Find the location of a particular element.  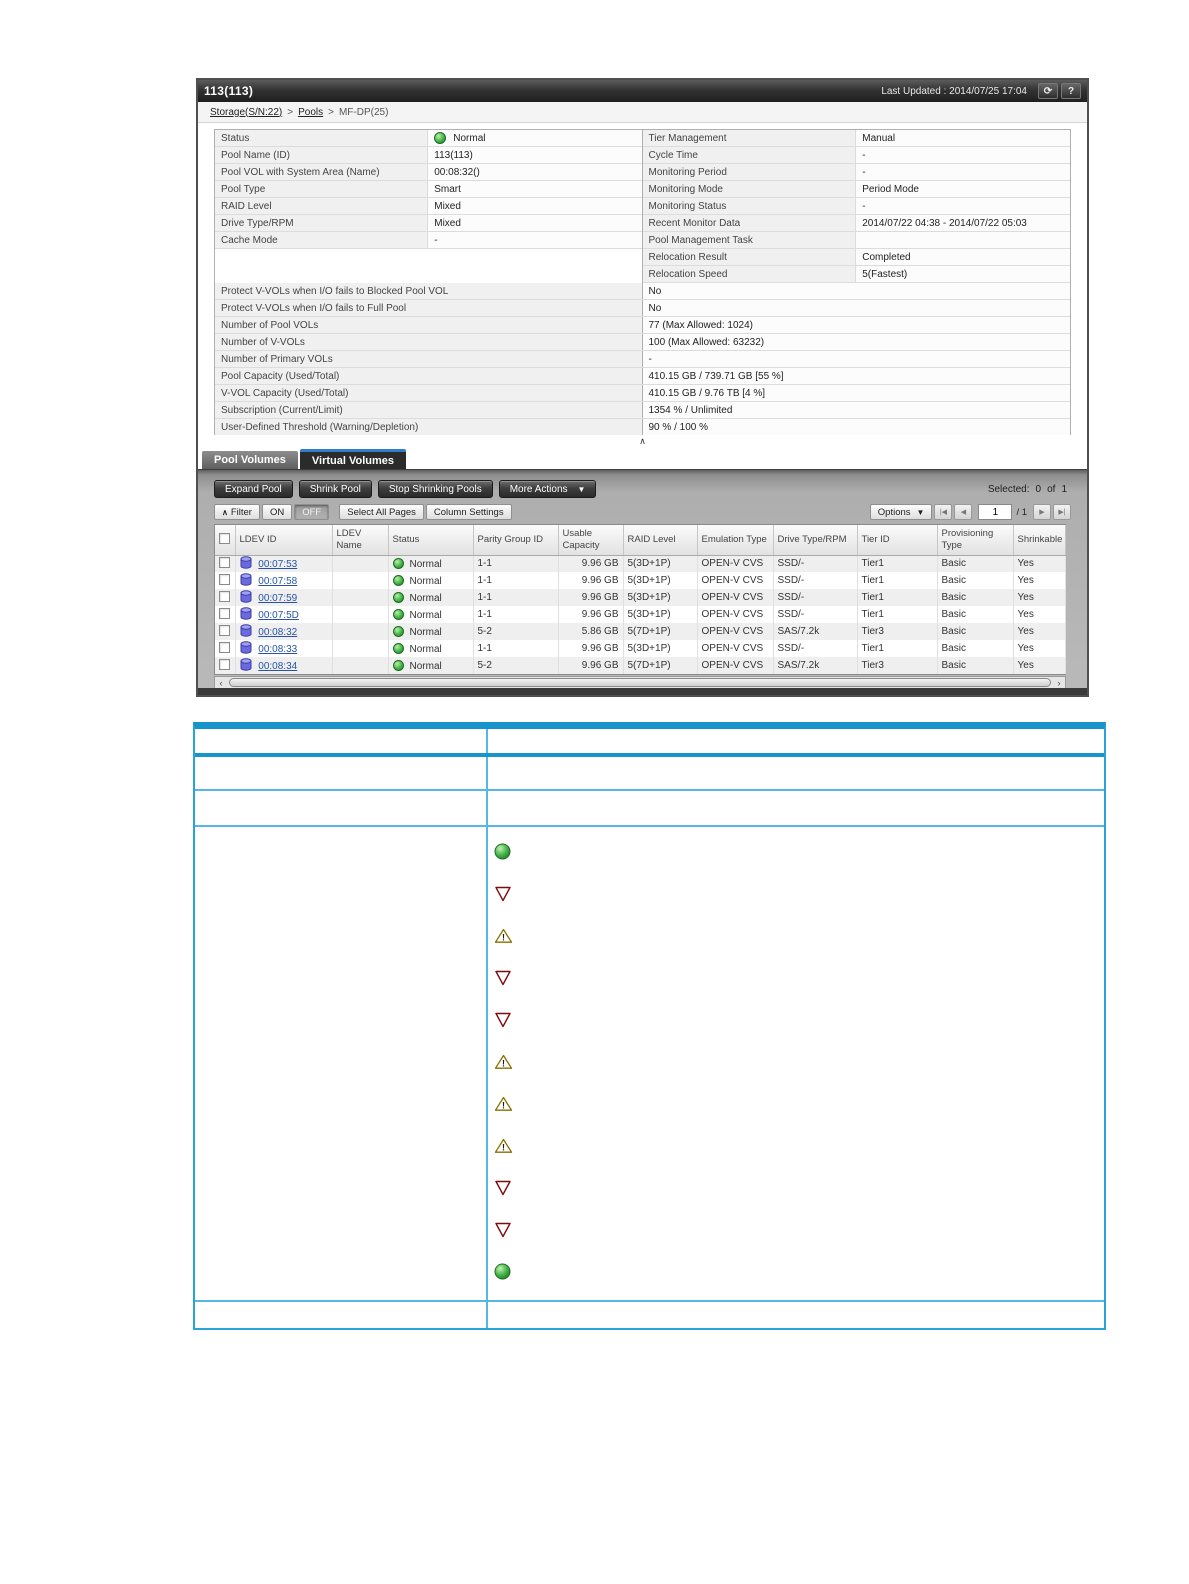

expand-pool-button: Expand Pool is located at coordinates (253, 489).